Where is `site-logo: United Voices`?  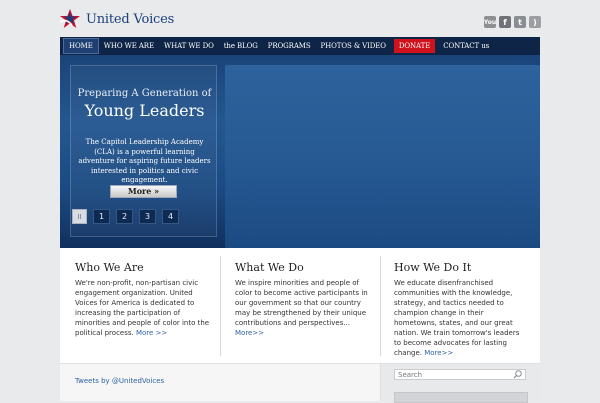 site-logo: United Voices is located at coordinates (116, 19).